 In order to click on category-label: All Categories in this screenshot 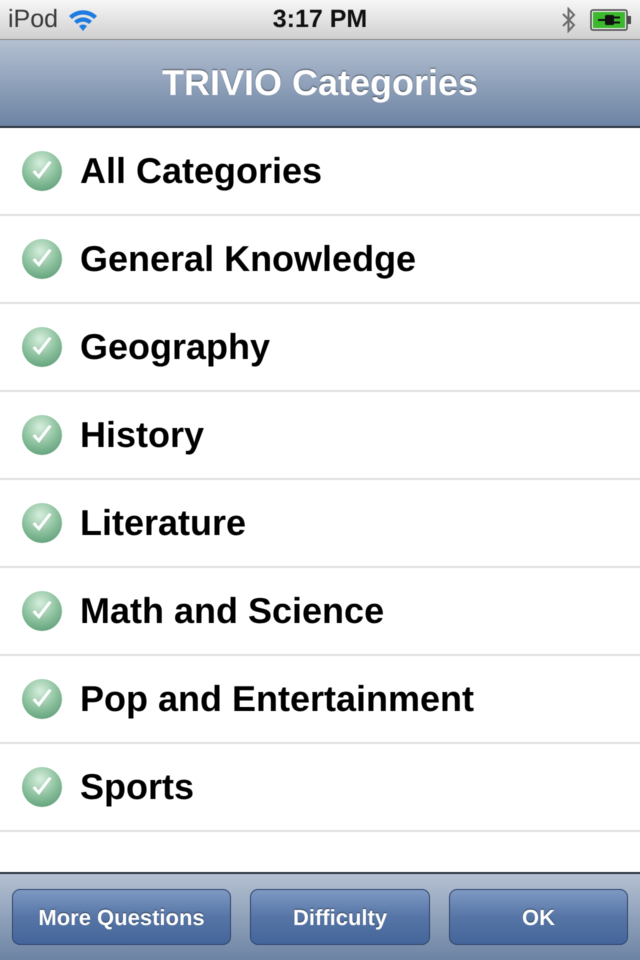, I will do `click(201, 171)`.